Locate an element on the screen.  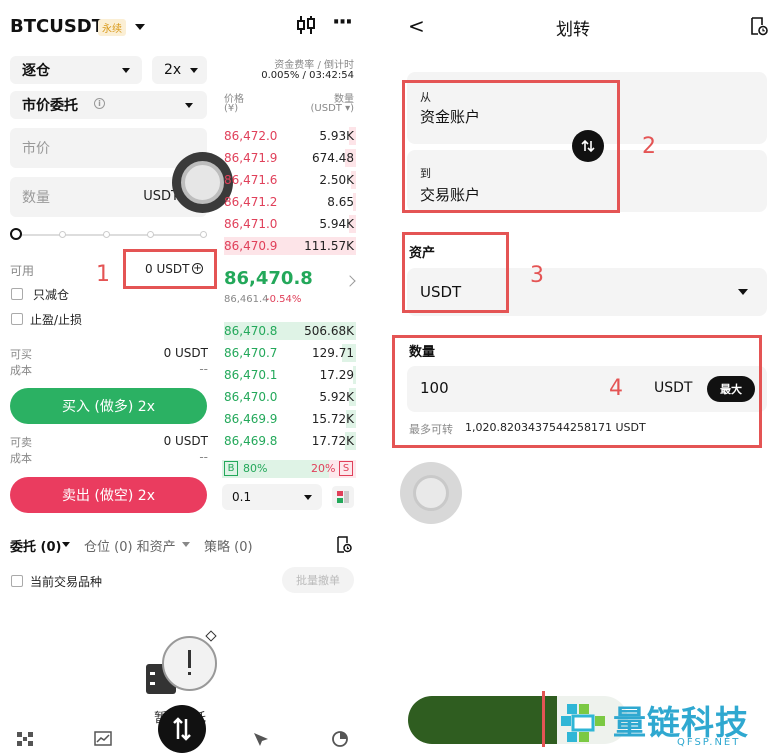
batch-cancel-label: 批量撤单 is located at coordinates (318, 580).